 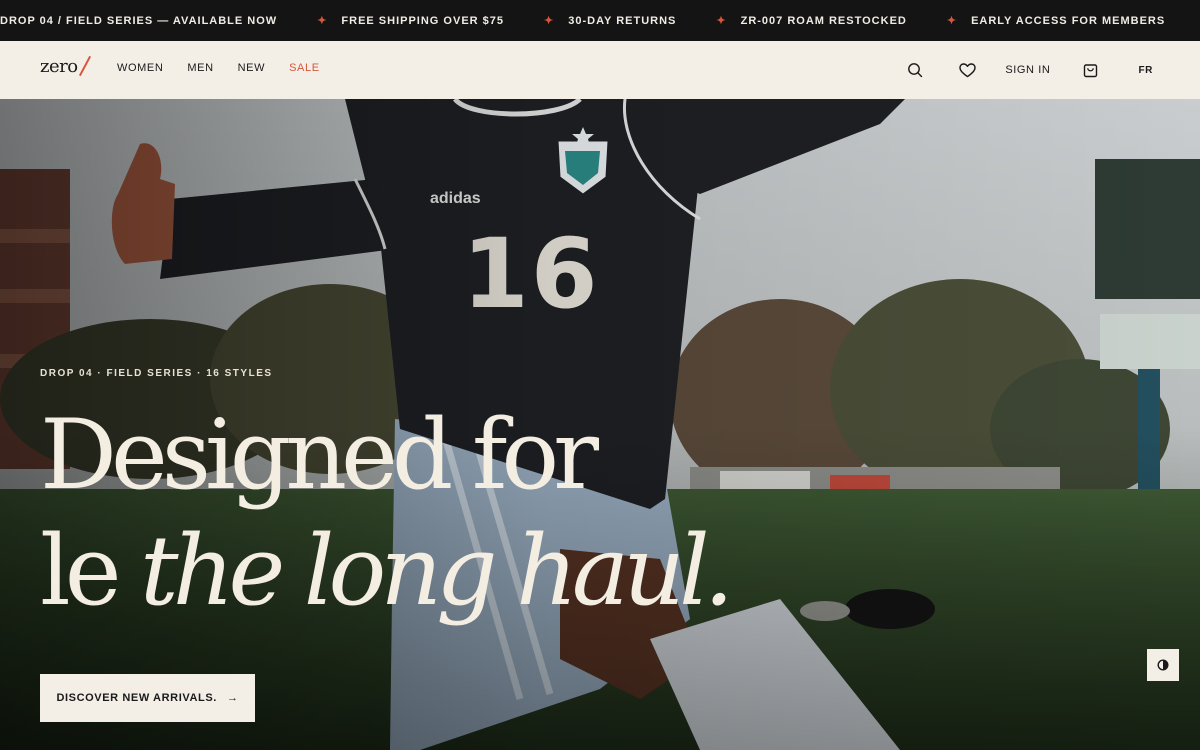 I want to click on announcement-item: ✦ ZR-007 ROAM RESTOCKED, so click(x=791, y=21).